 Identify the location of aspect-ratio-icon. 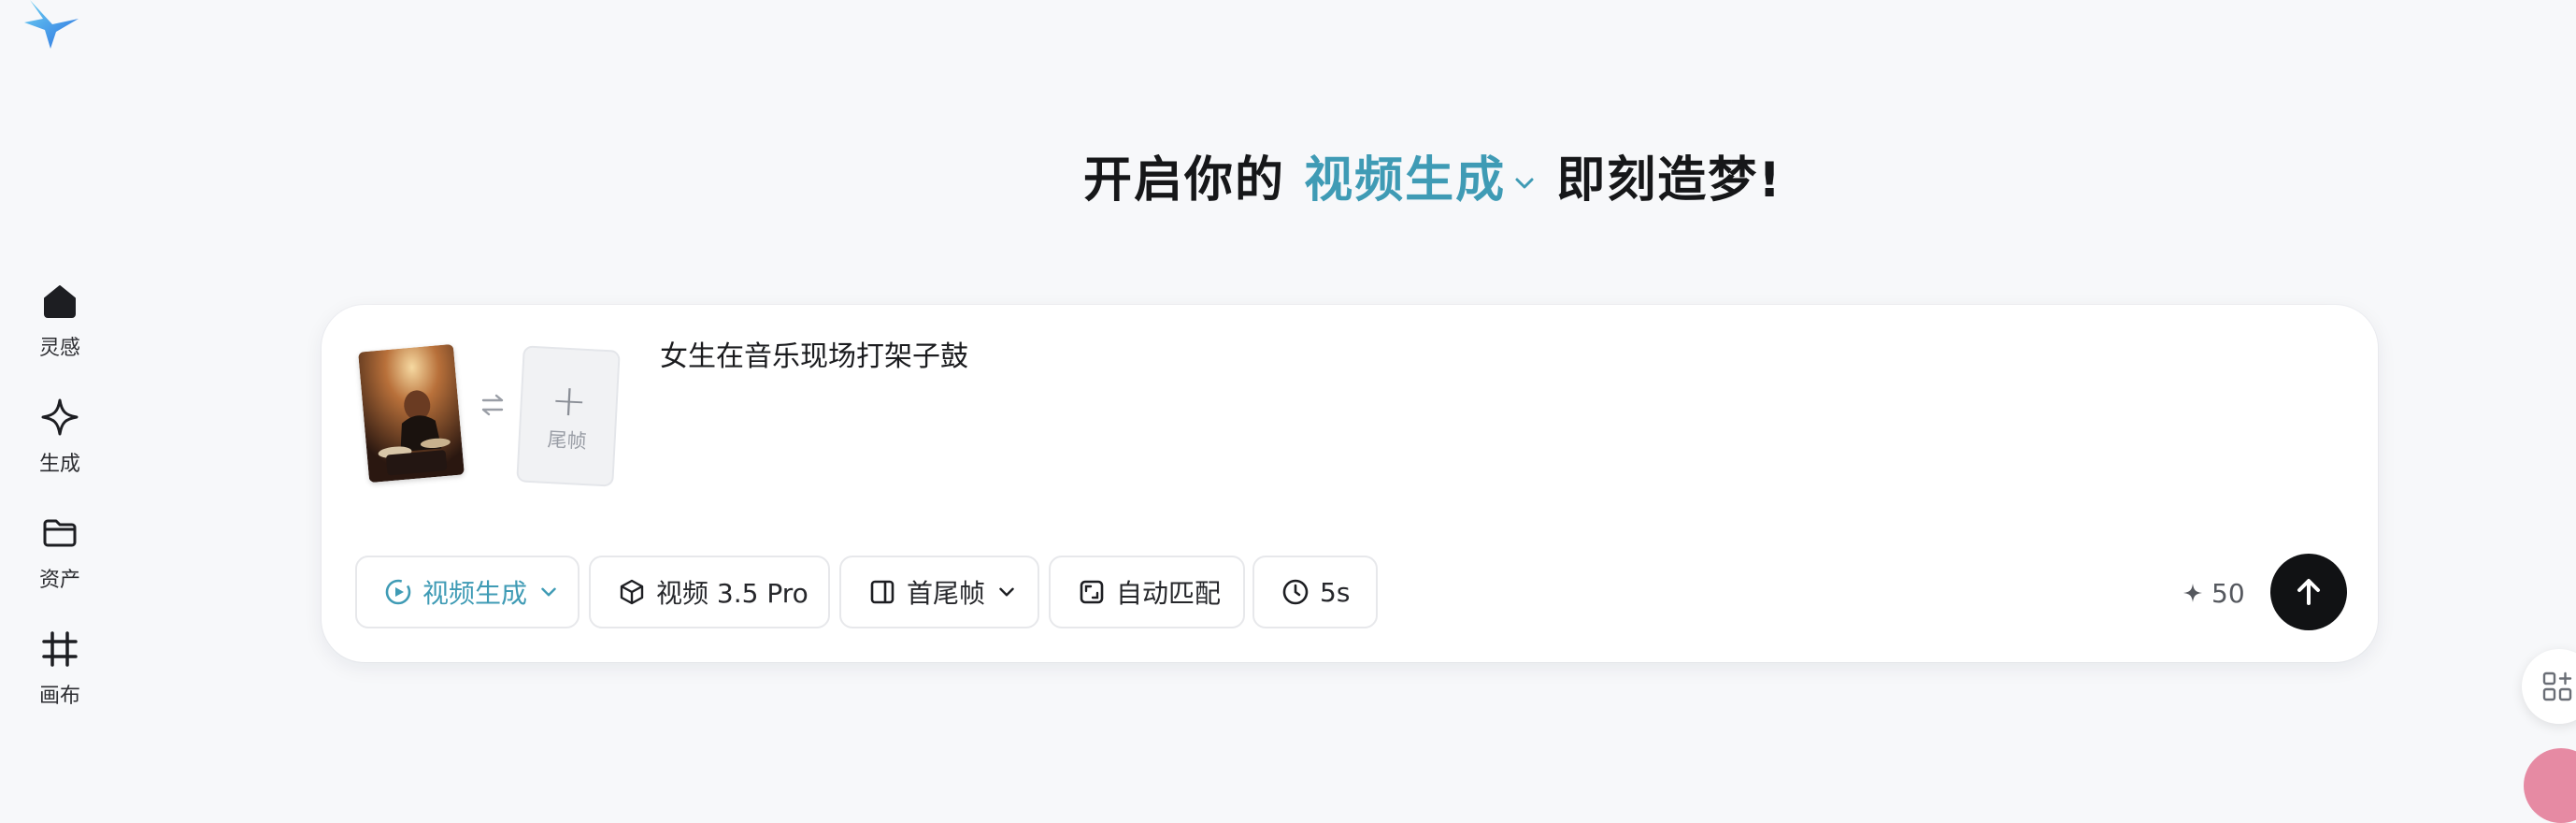
(1092, 592).